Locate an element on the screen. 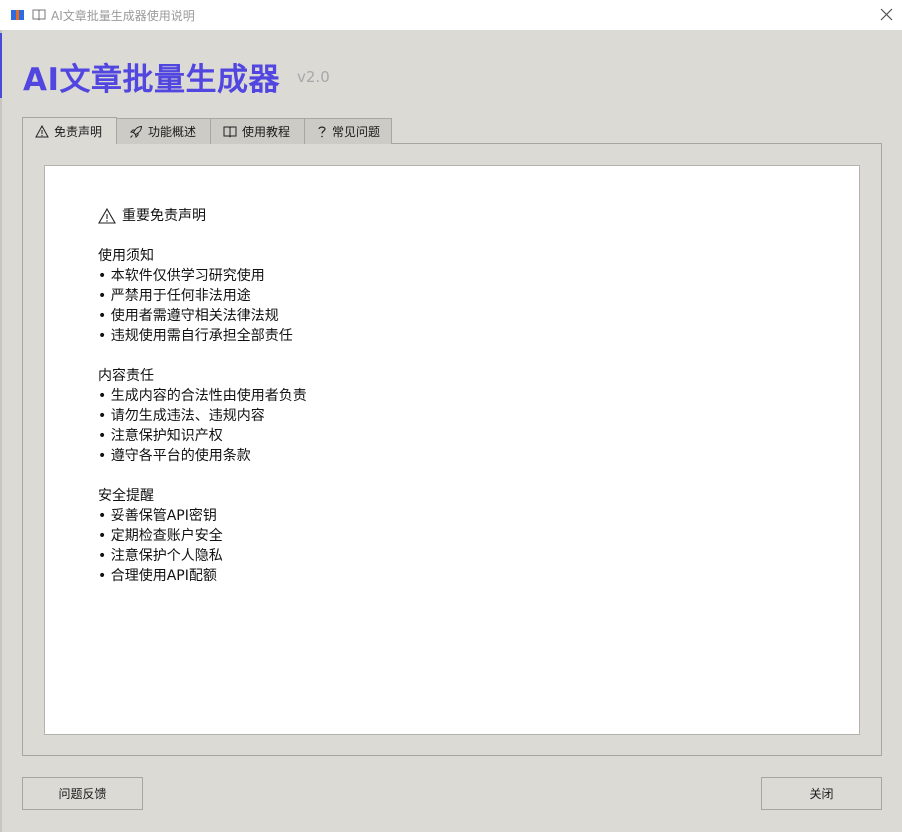 The height and width of the screenshot is (832, 902). version-label: v2.0 is located at coordinates (313, 77).